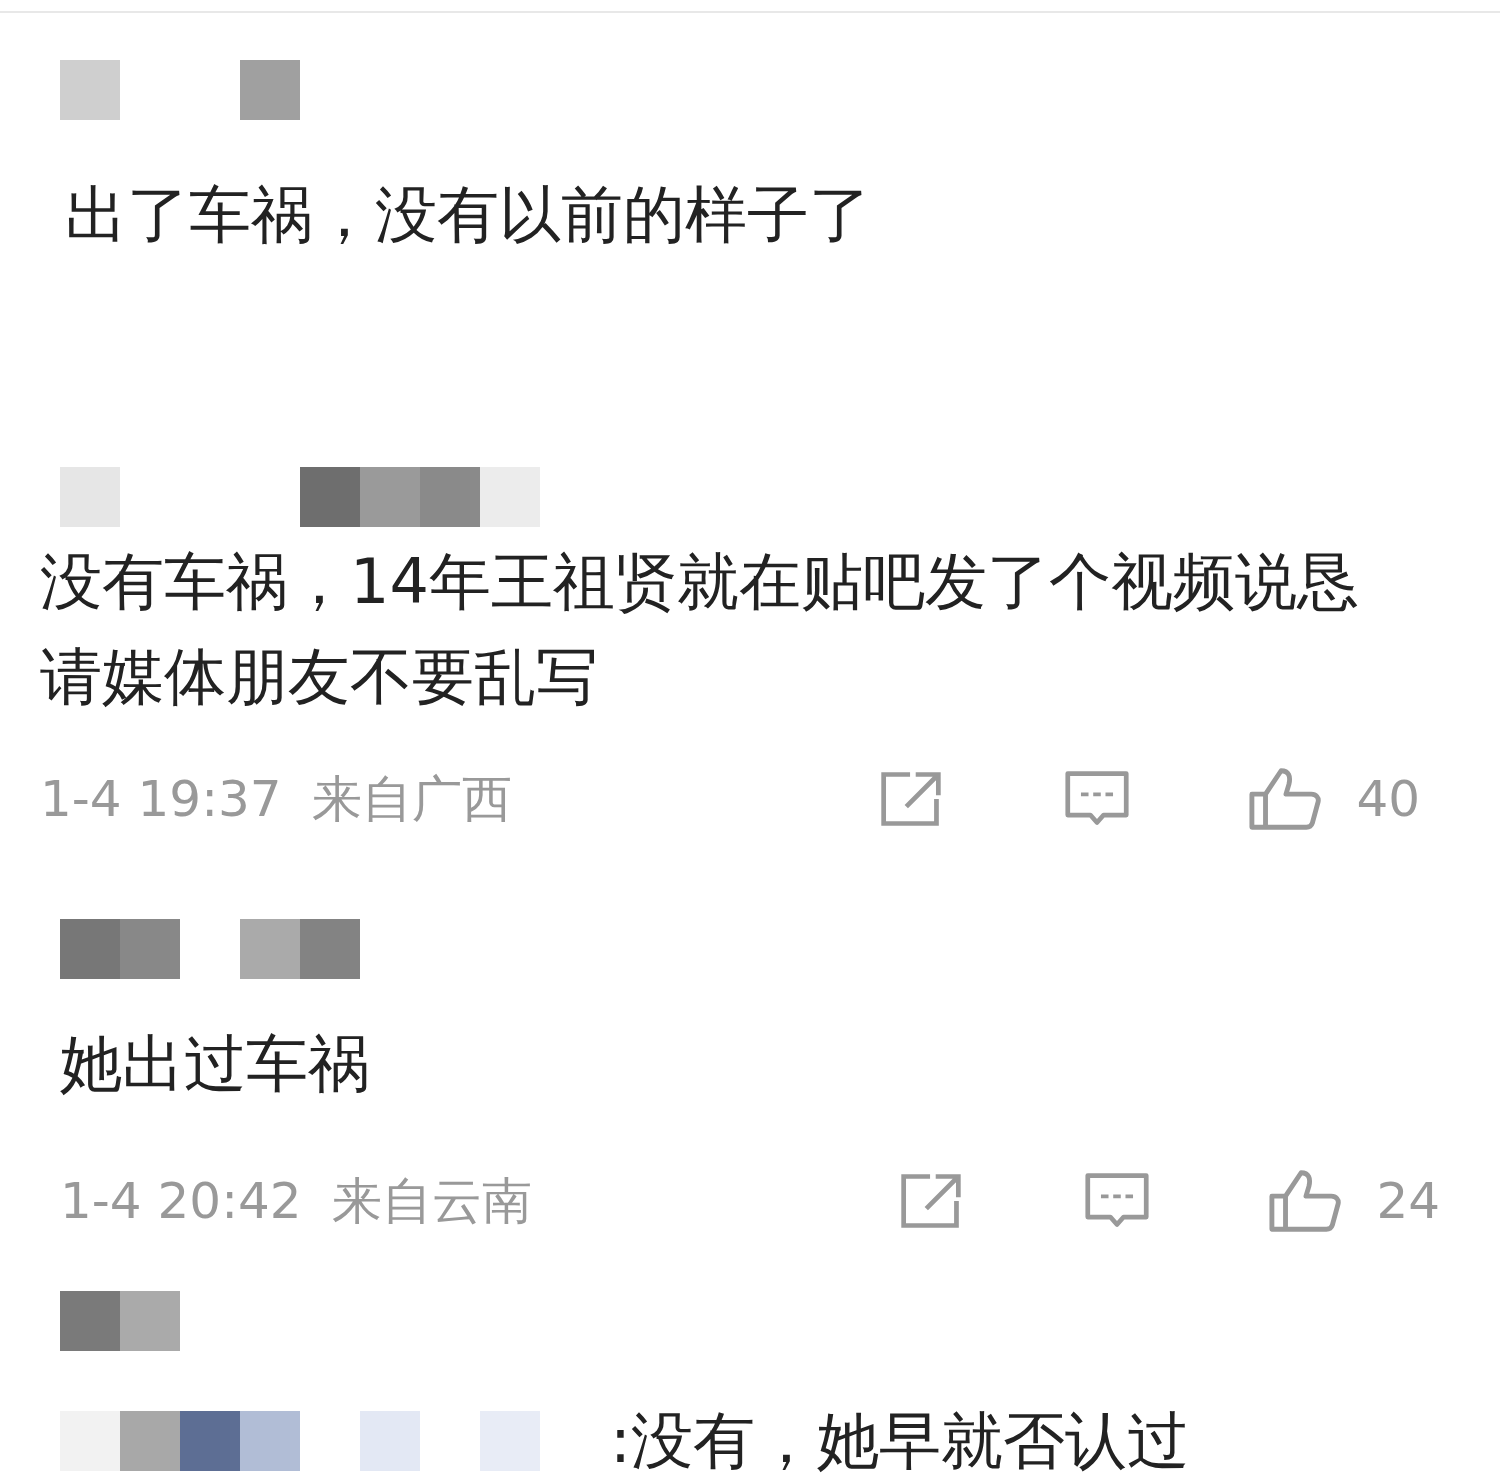 The height and width of the screenshot is (1483, 1500). I want to click on comment-text: 出了车祸，没有以前的样子了, so click(468, 215).